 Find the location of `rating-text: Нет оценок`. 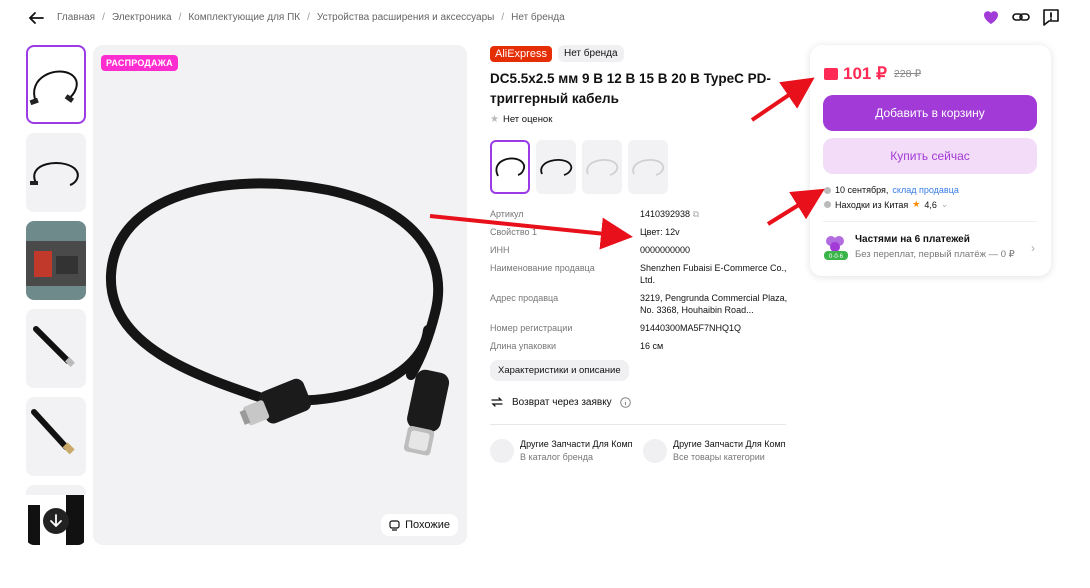

rating-text: Нет оценок is located at coordinates (527, 119).